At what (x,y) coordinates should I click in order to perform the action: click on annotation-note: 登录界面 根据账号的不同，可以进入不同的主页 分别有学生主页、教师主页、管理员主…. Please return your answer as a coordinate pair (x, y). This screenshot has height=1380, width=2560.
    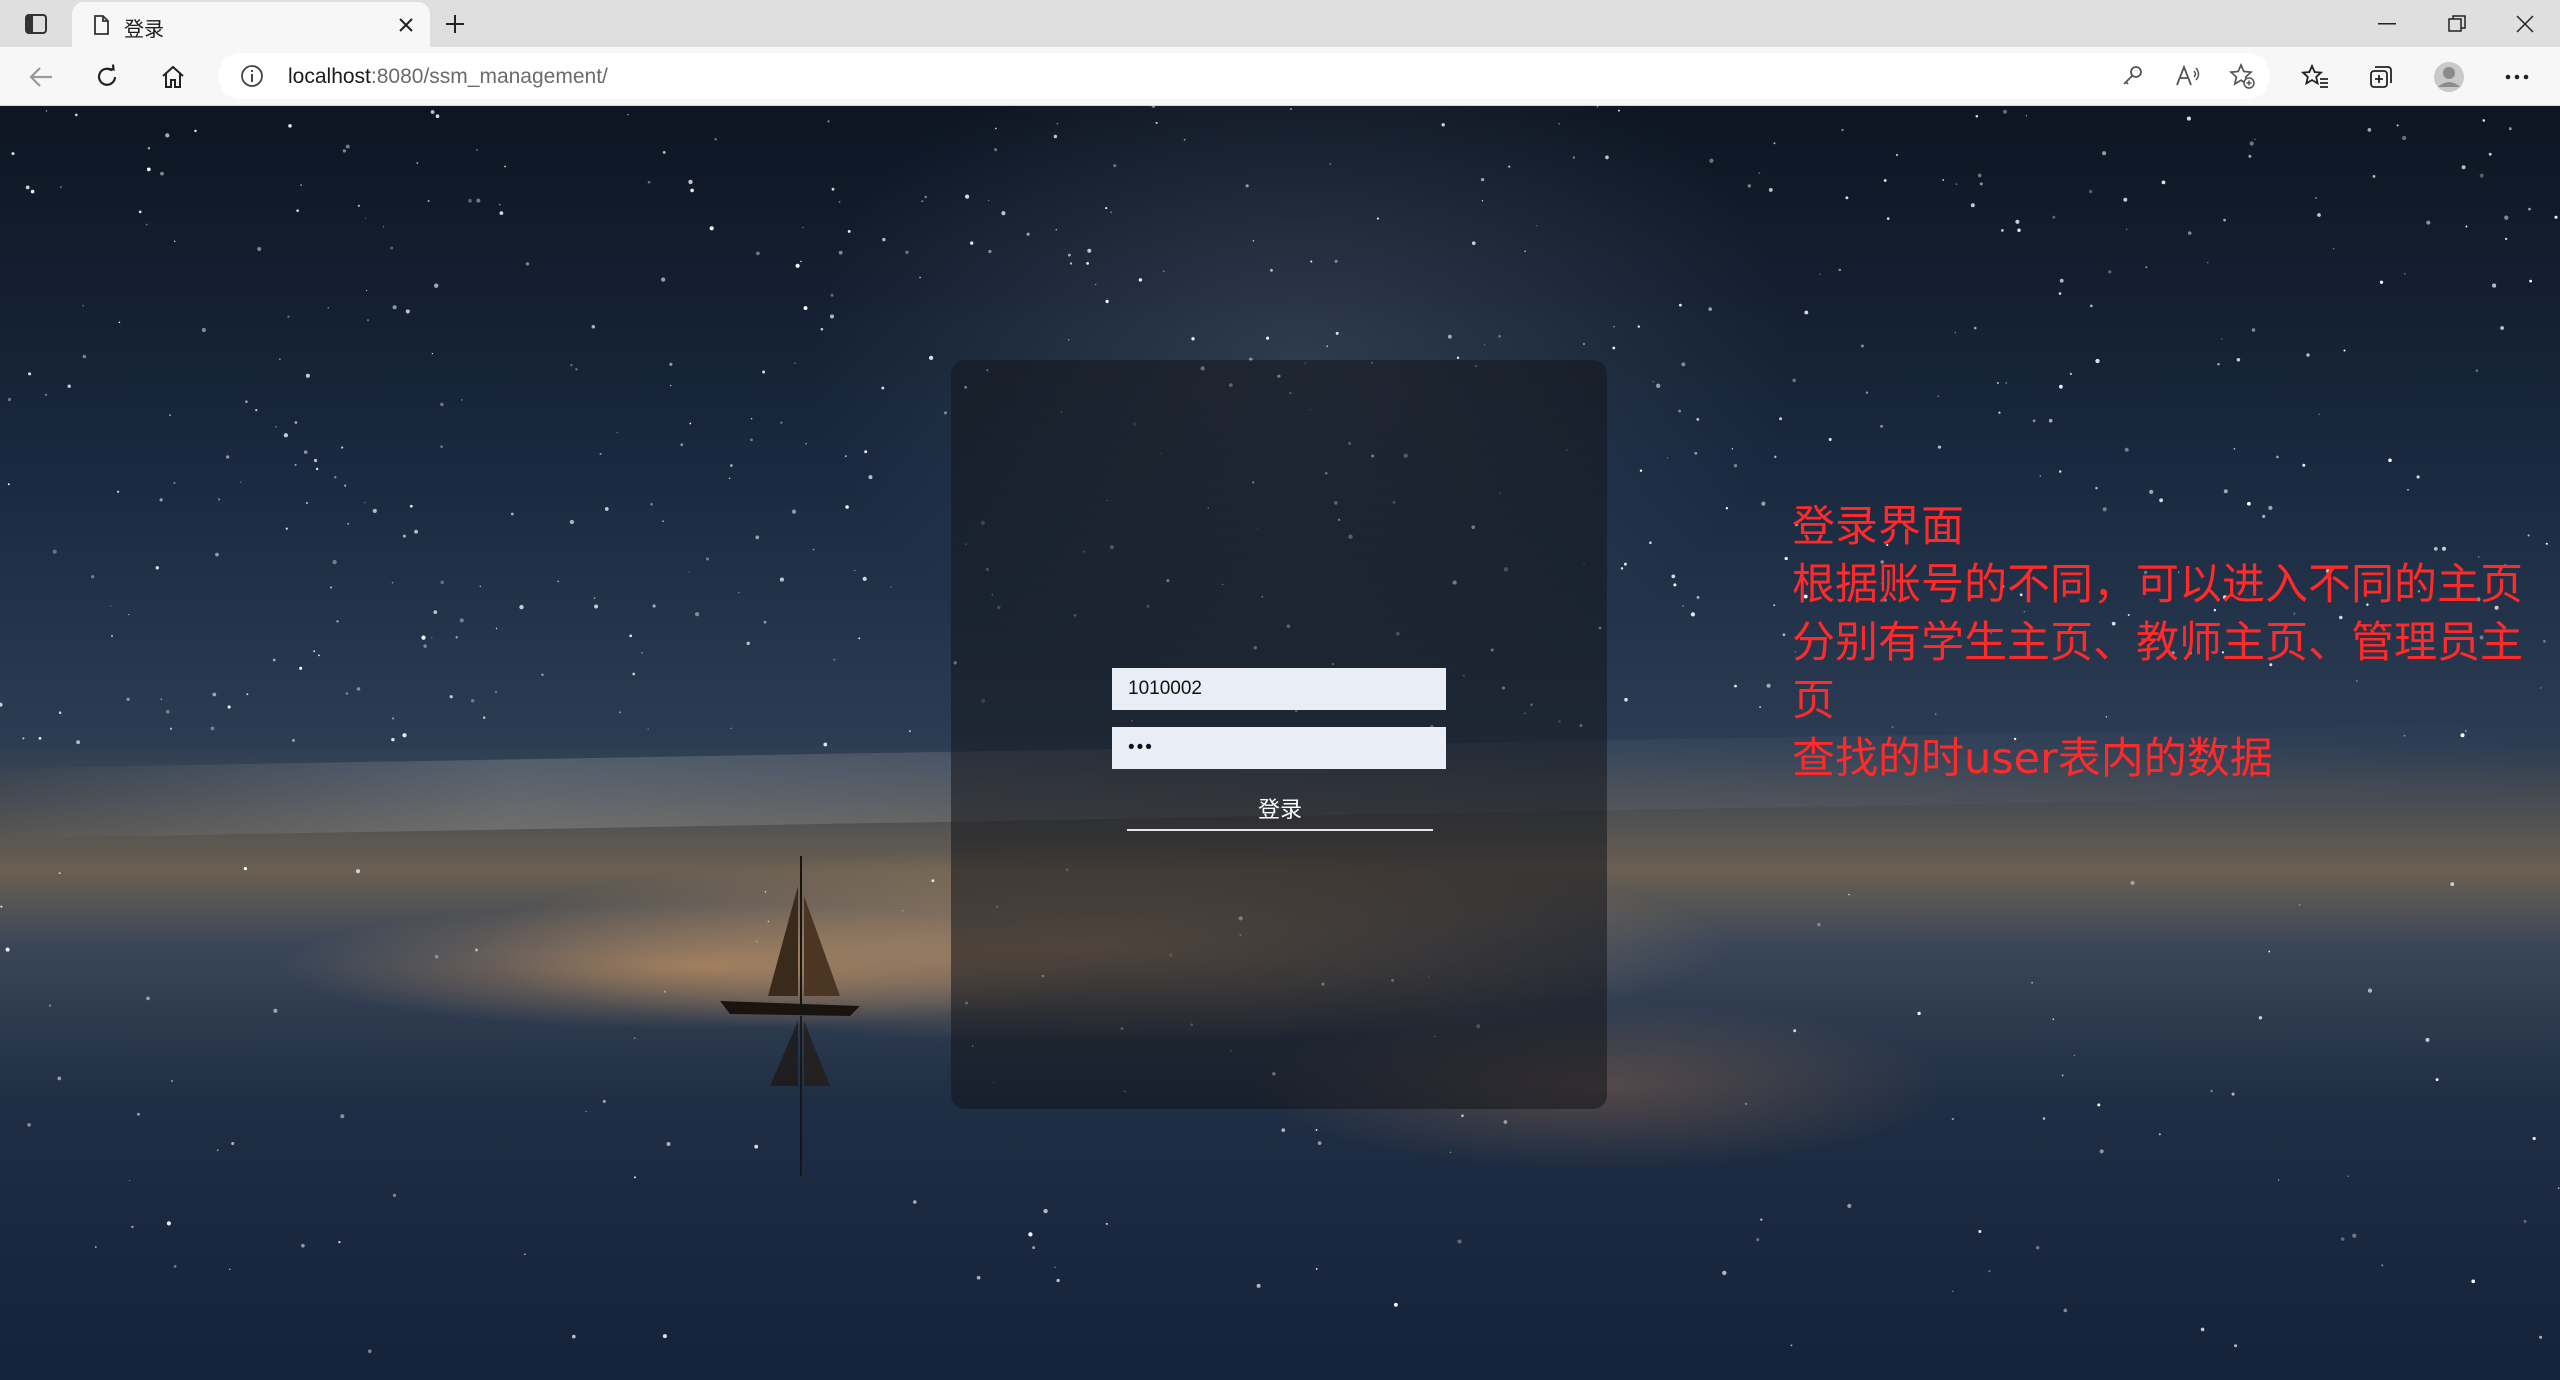
    Looking at the image, I should click on (2172, 643).